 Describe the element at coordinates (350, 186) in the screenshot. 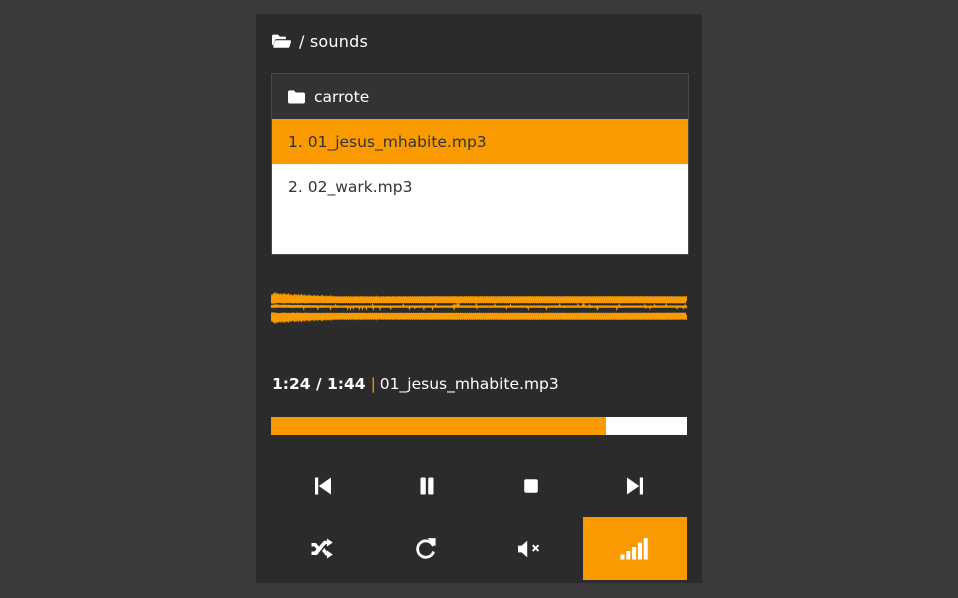

I see `list-item-label: 2. 02_wark.mp3` at that location.